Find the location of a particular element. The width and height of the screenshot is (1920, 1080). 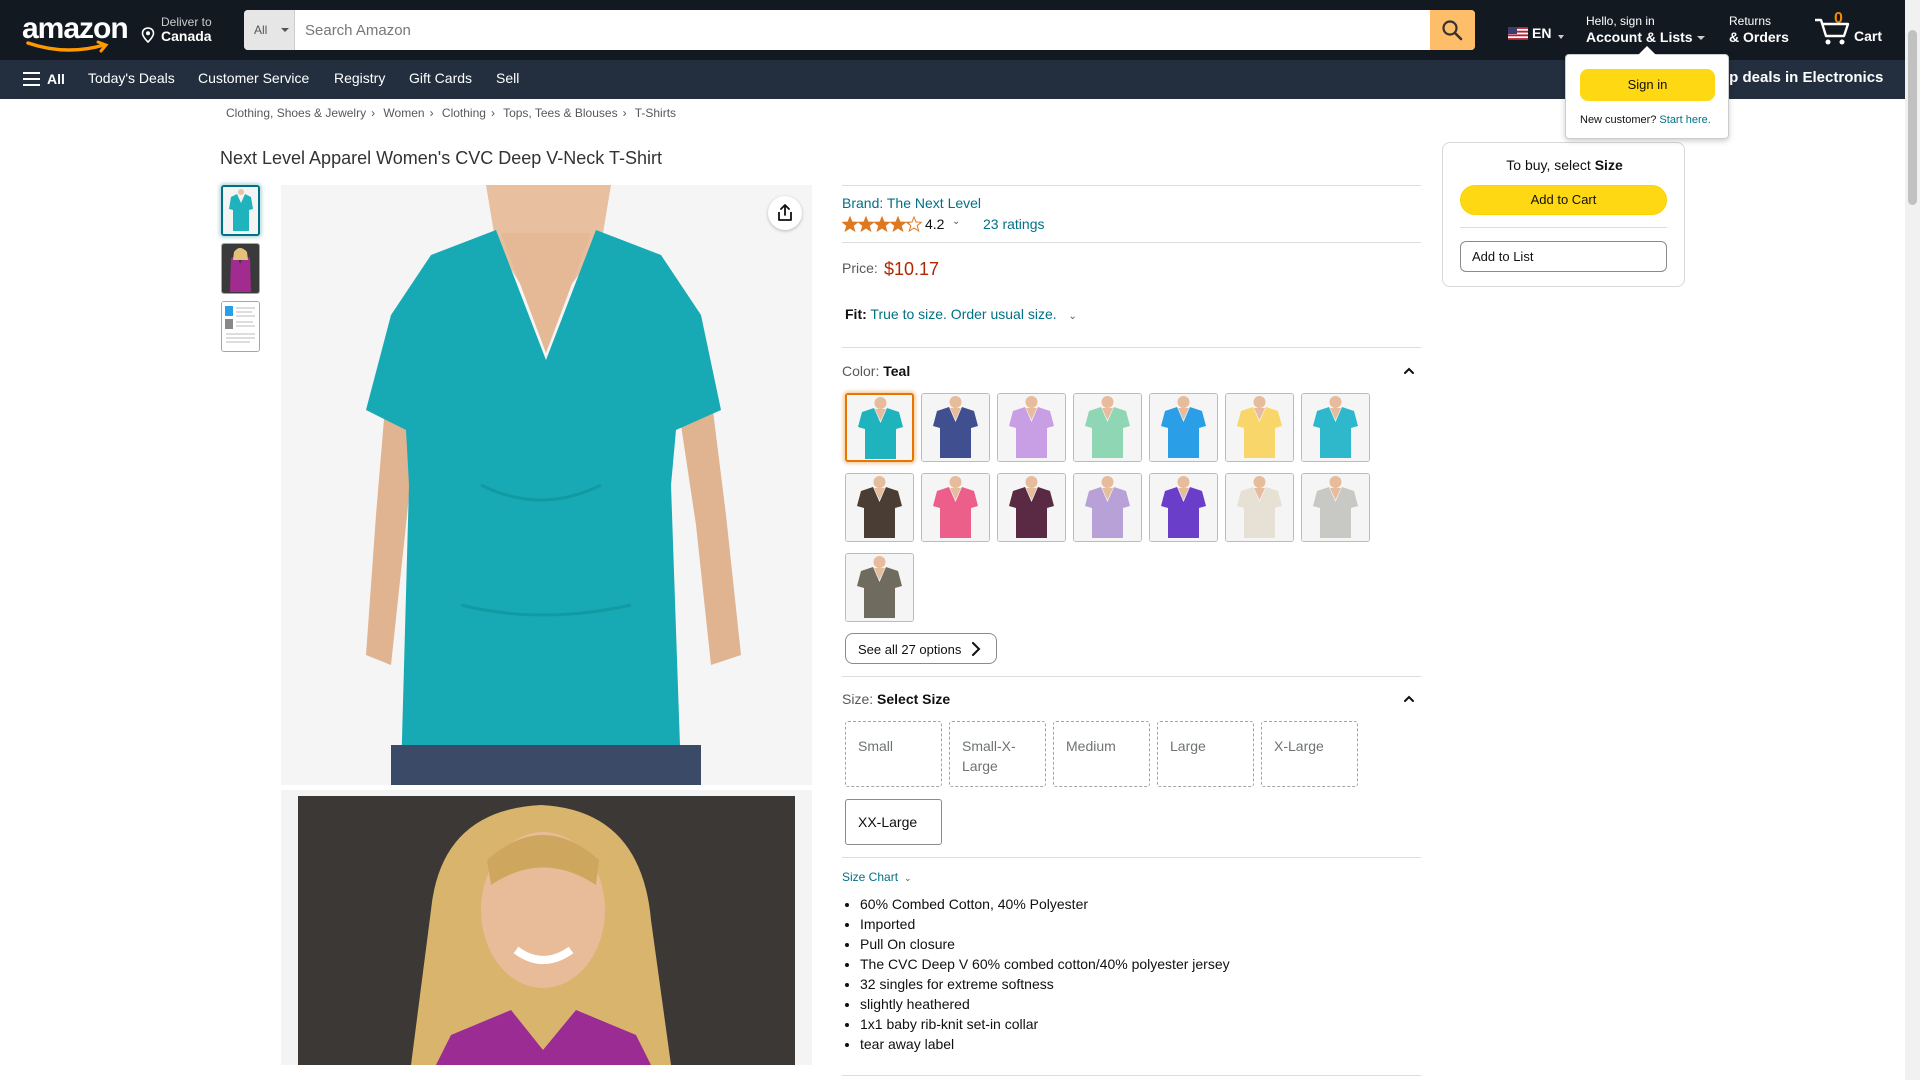

returns-label: Returns is located at coordinates (1750, 21).